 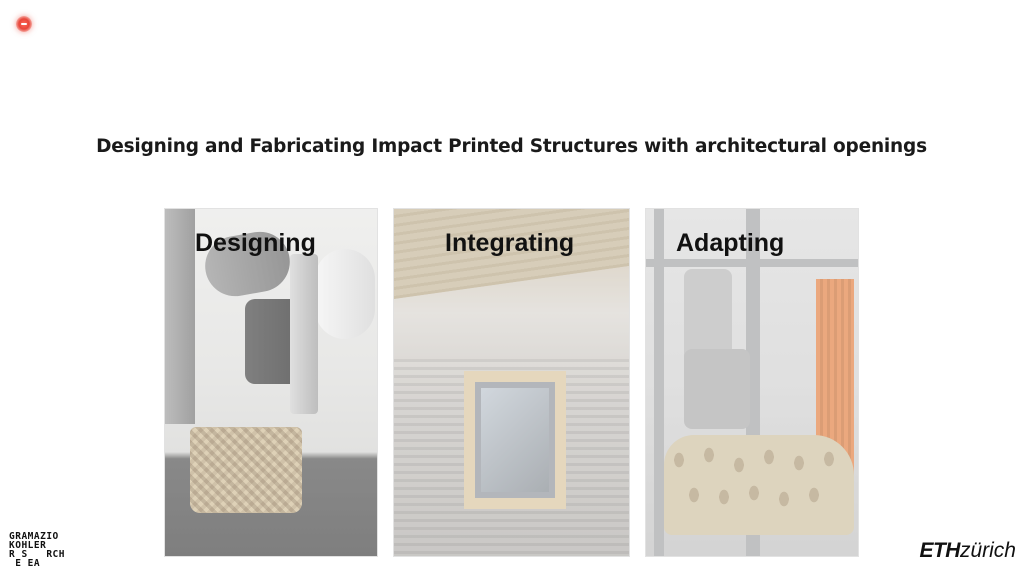 What do you see at coordinates (730, 243) in the screenshot?
I see `card-label-adapting: Adapting` at bounding box center [730, 243].